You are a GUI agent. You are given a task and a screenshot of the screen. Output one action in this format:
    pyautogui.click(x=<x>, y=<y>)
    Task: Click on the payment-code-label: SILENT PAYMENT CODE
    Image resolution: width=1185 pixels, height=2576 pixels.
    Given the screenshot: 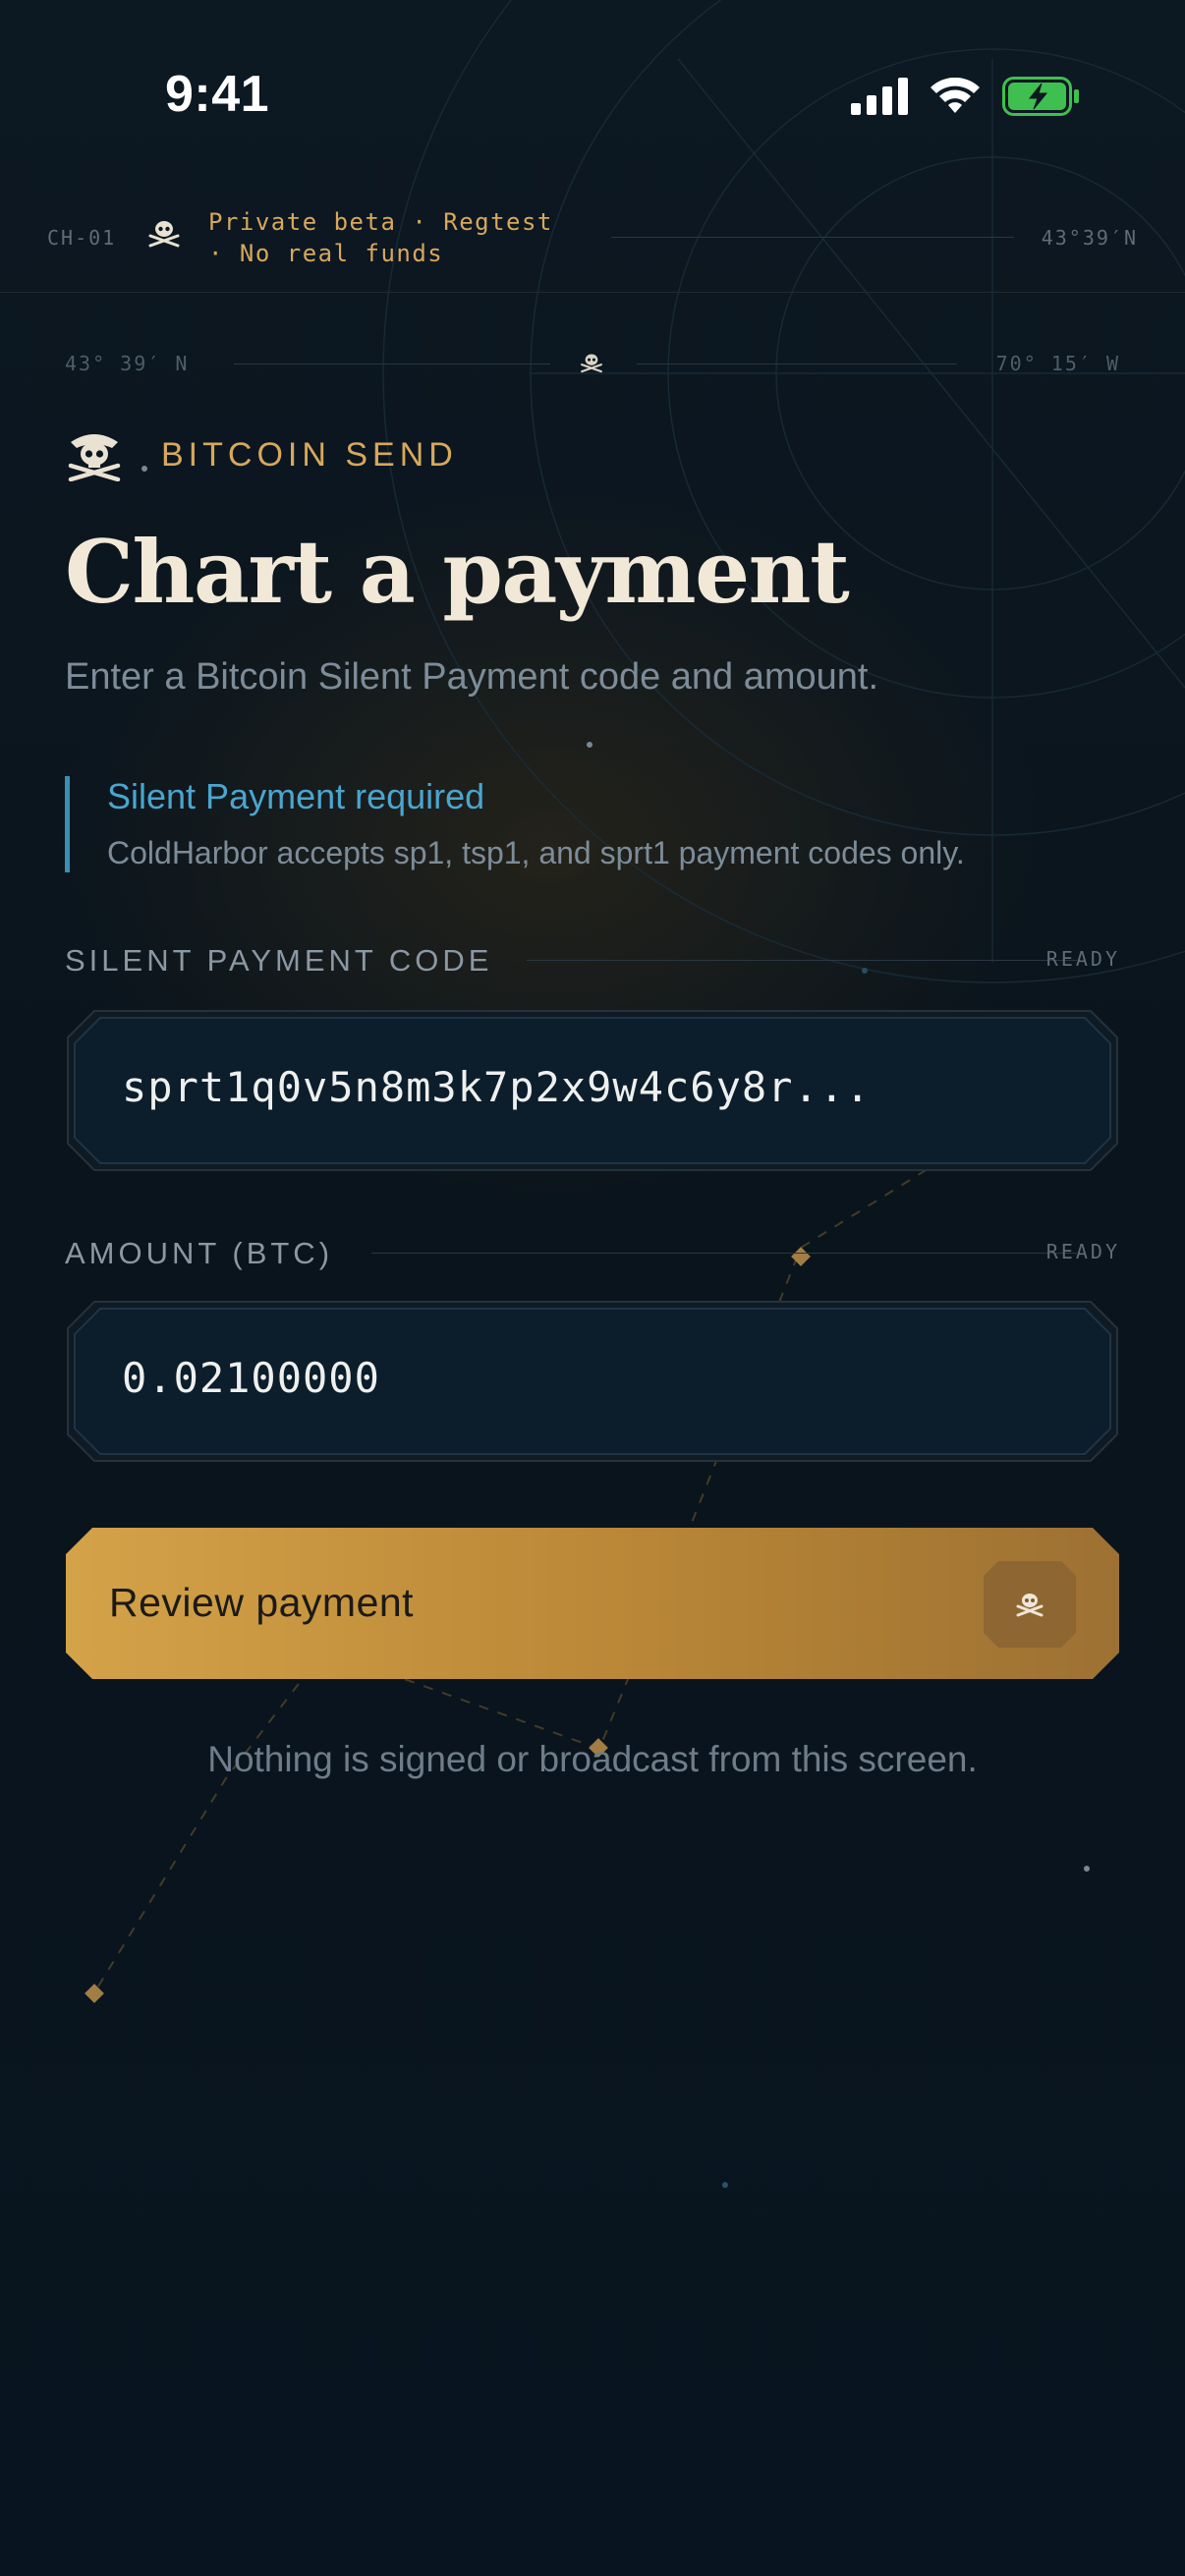 What is the action you would take?
    pyautogui.click(x=279, y=960)
    